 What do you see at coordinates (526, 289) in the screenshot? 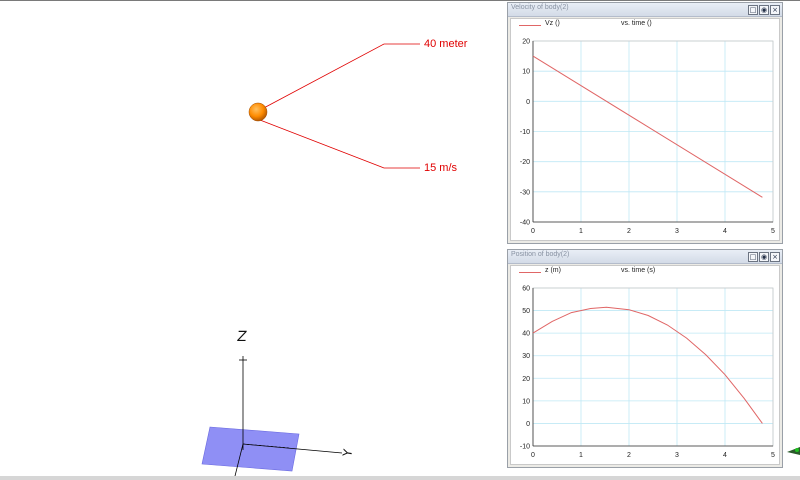
I see `position-ytick-label: 60` at bounding box center [526, 289].